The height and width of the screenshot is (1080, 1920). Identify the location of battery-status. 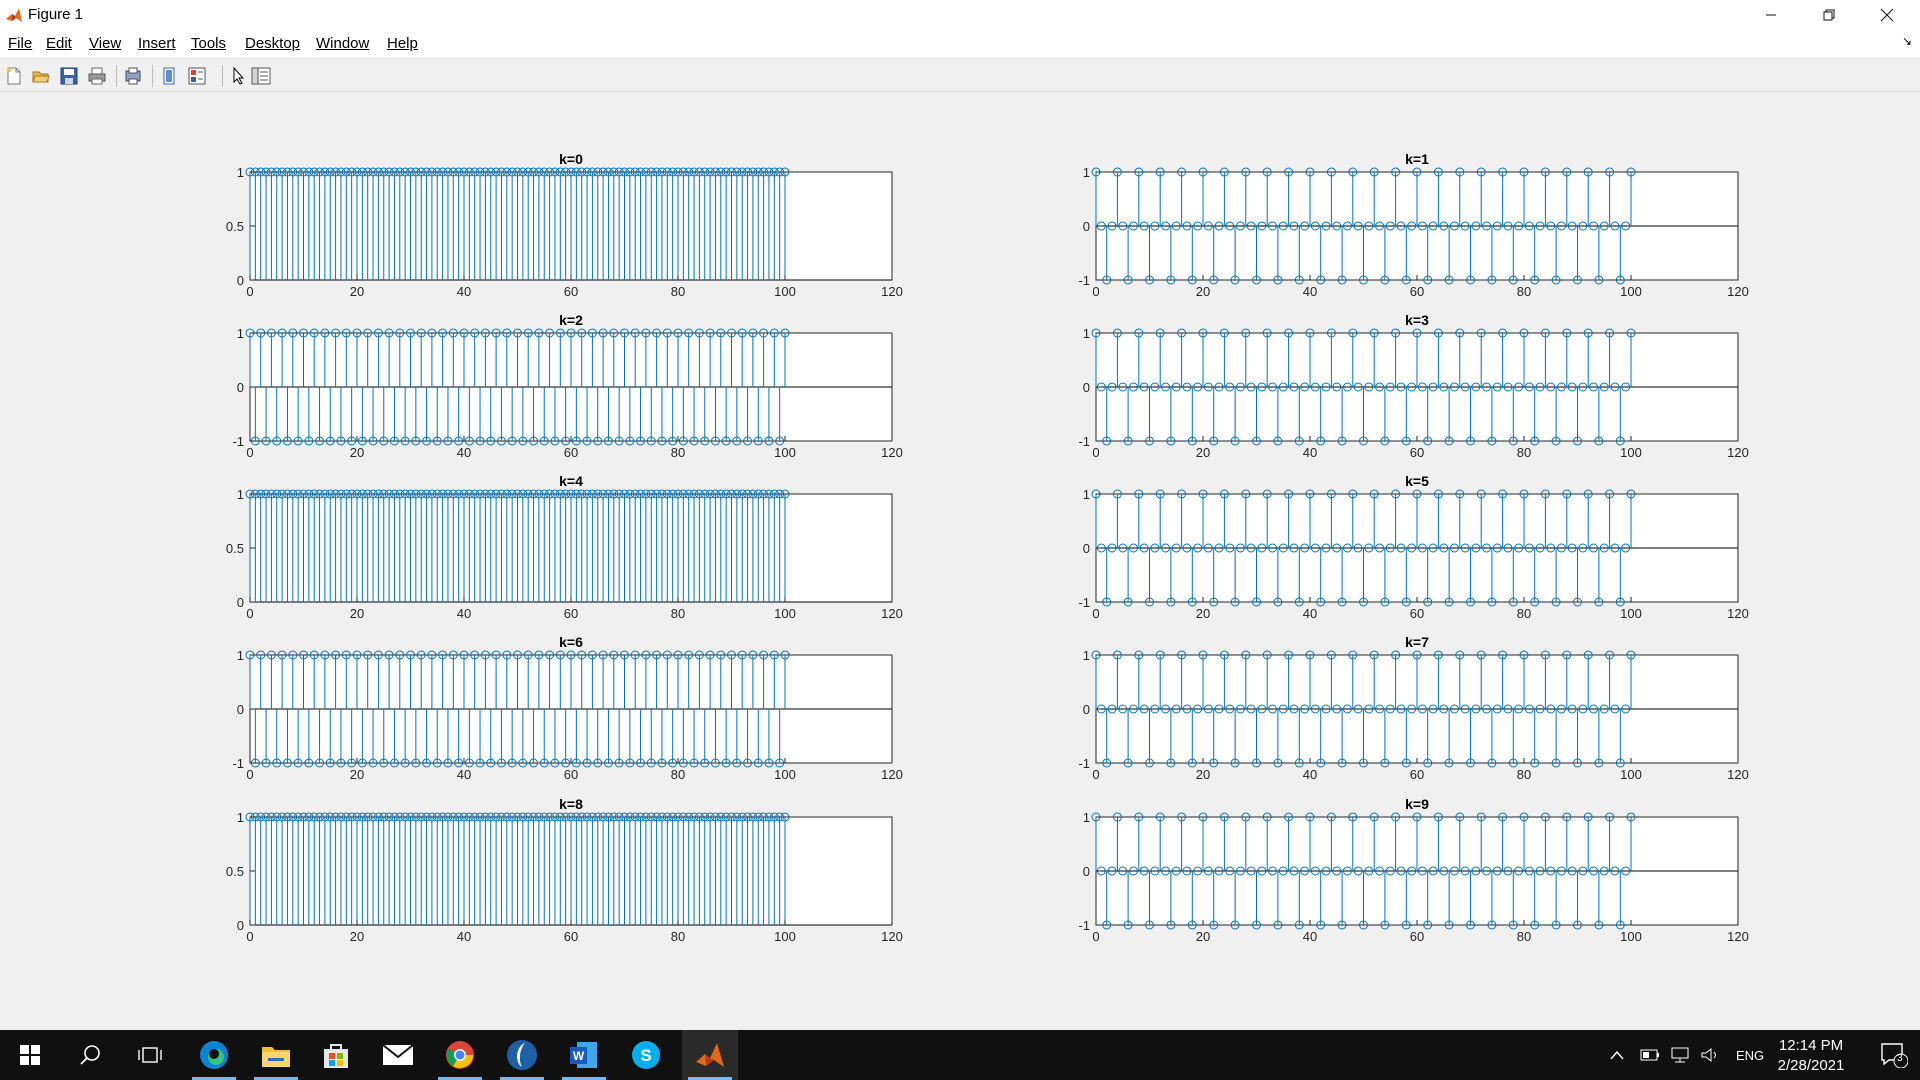
(1650, 1055).